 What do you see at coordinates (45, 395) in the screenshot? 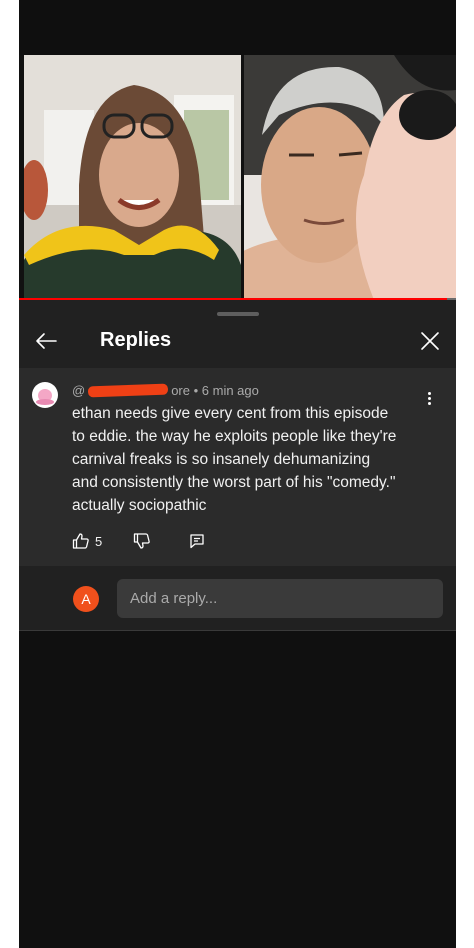
I see `commenter-avatar` at bounding box center [45, 395].